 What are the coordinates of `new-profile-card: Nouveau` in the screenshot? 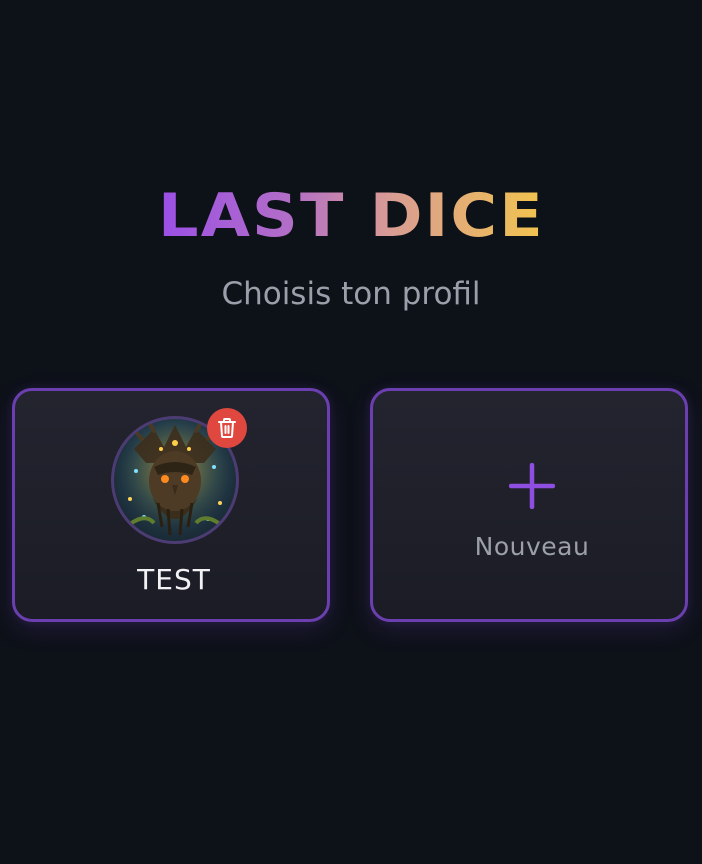 It's located at (529, 505).